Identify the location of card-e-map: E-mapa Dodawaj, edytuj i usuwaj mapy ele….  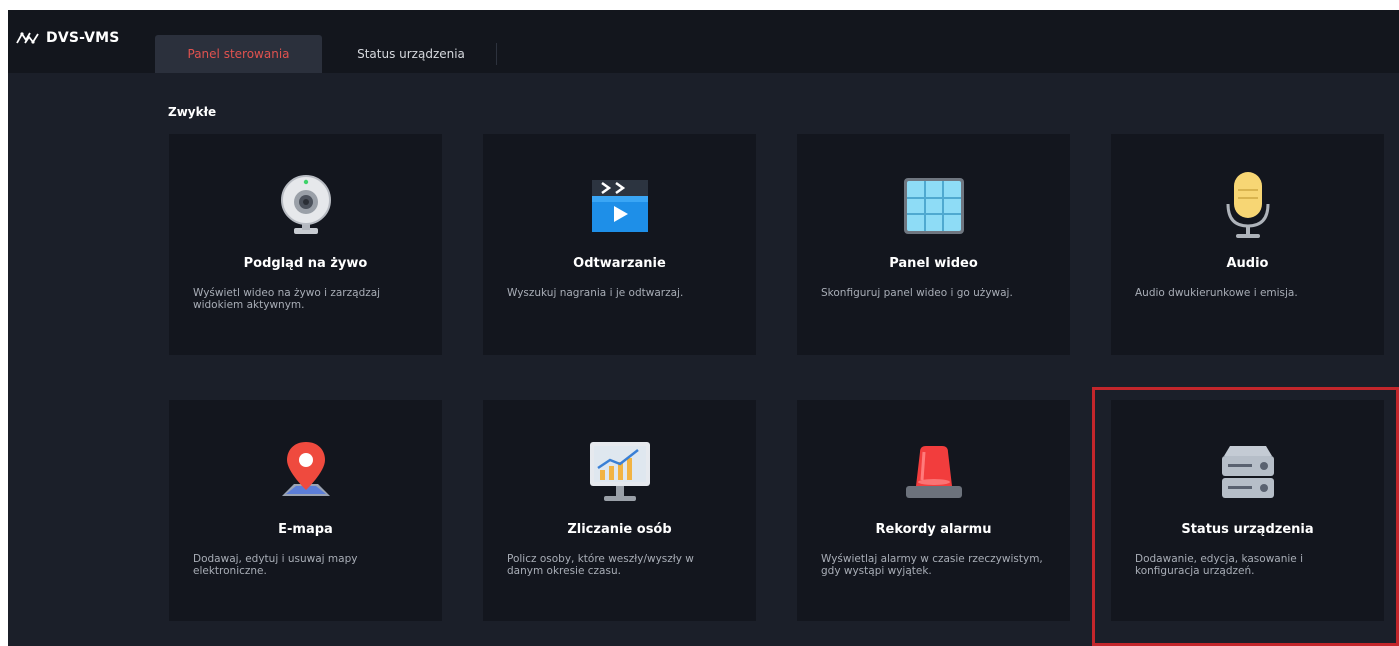
(305, 510).